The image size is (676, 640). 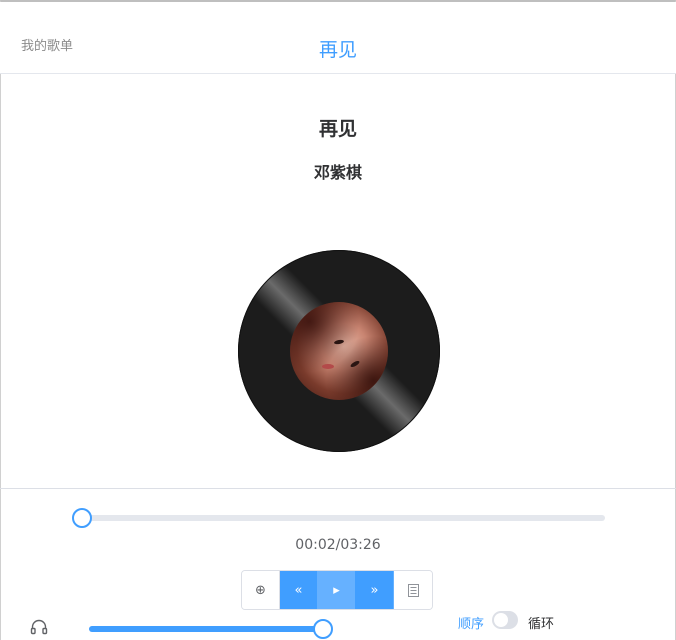 I want to click on album-cover-photo, so click(x=339, y=351).